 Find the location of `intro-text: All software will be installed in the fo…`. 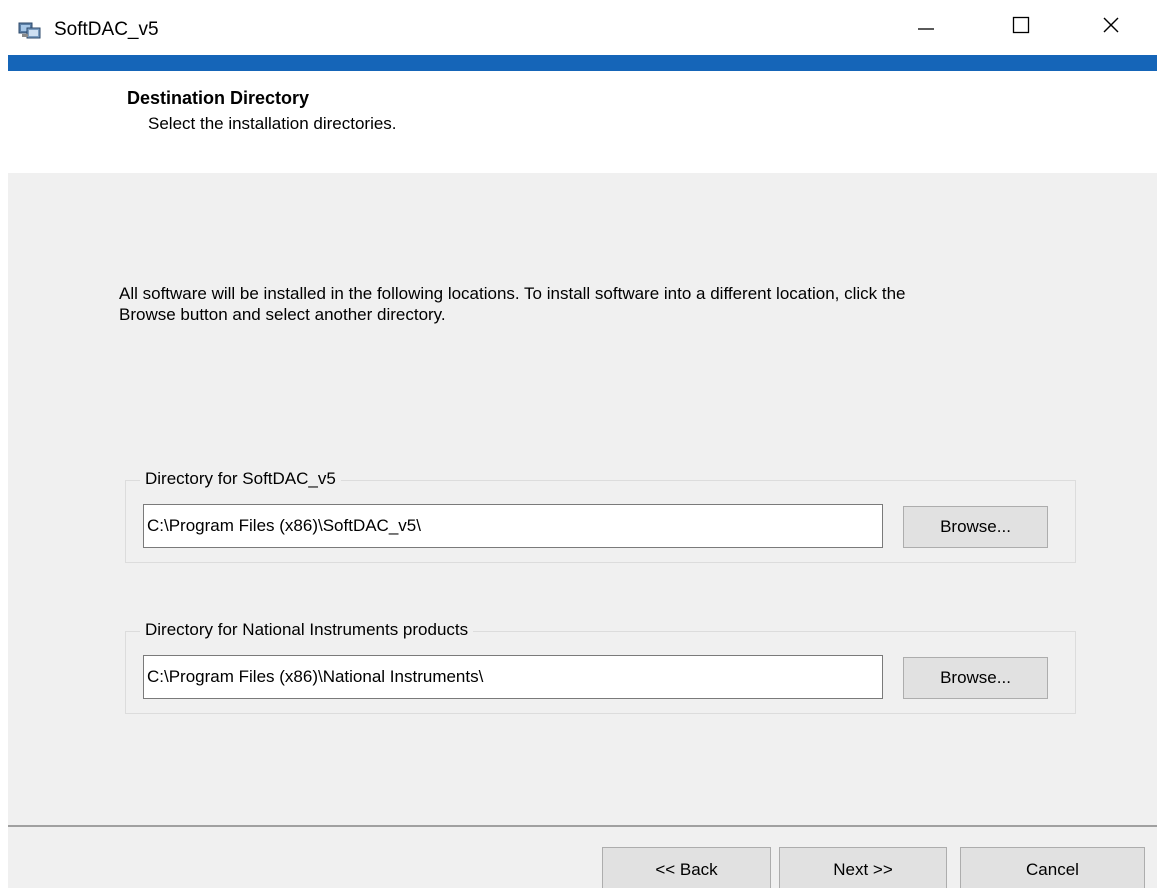

intro-text: All software will be installed in the fo… is located at coordinates (512, 304).